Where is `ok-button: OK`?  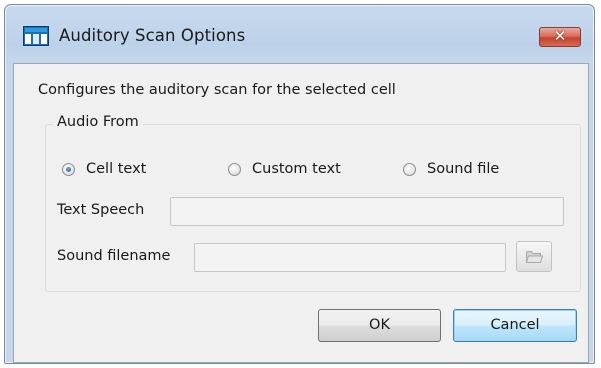 ok-button: OK is located at coordinates (379, 325).